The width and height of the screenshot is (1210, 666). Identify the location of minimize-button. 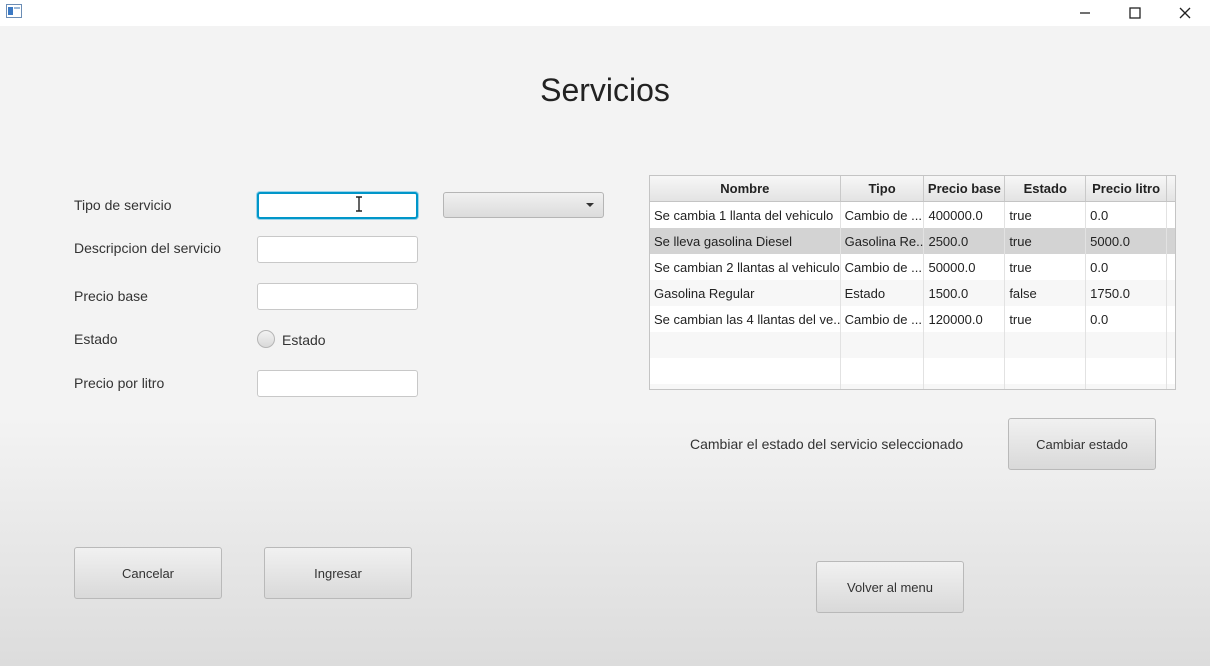
(1085, 13).